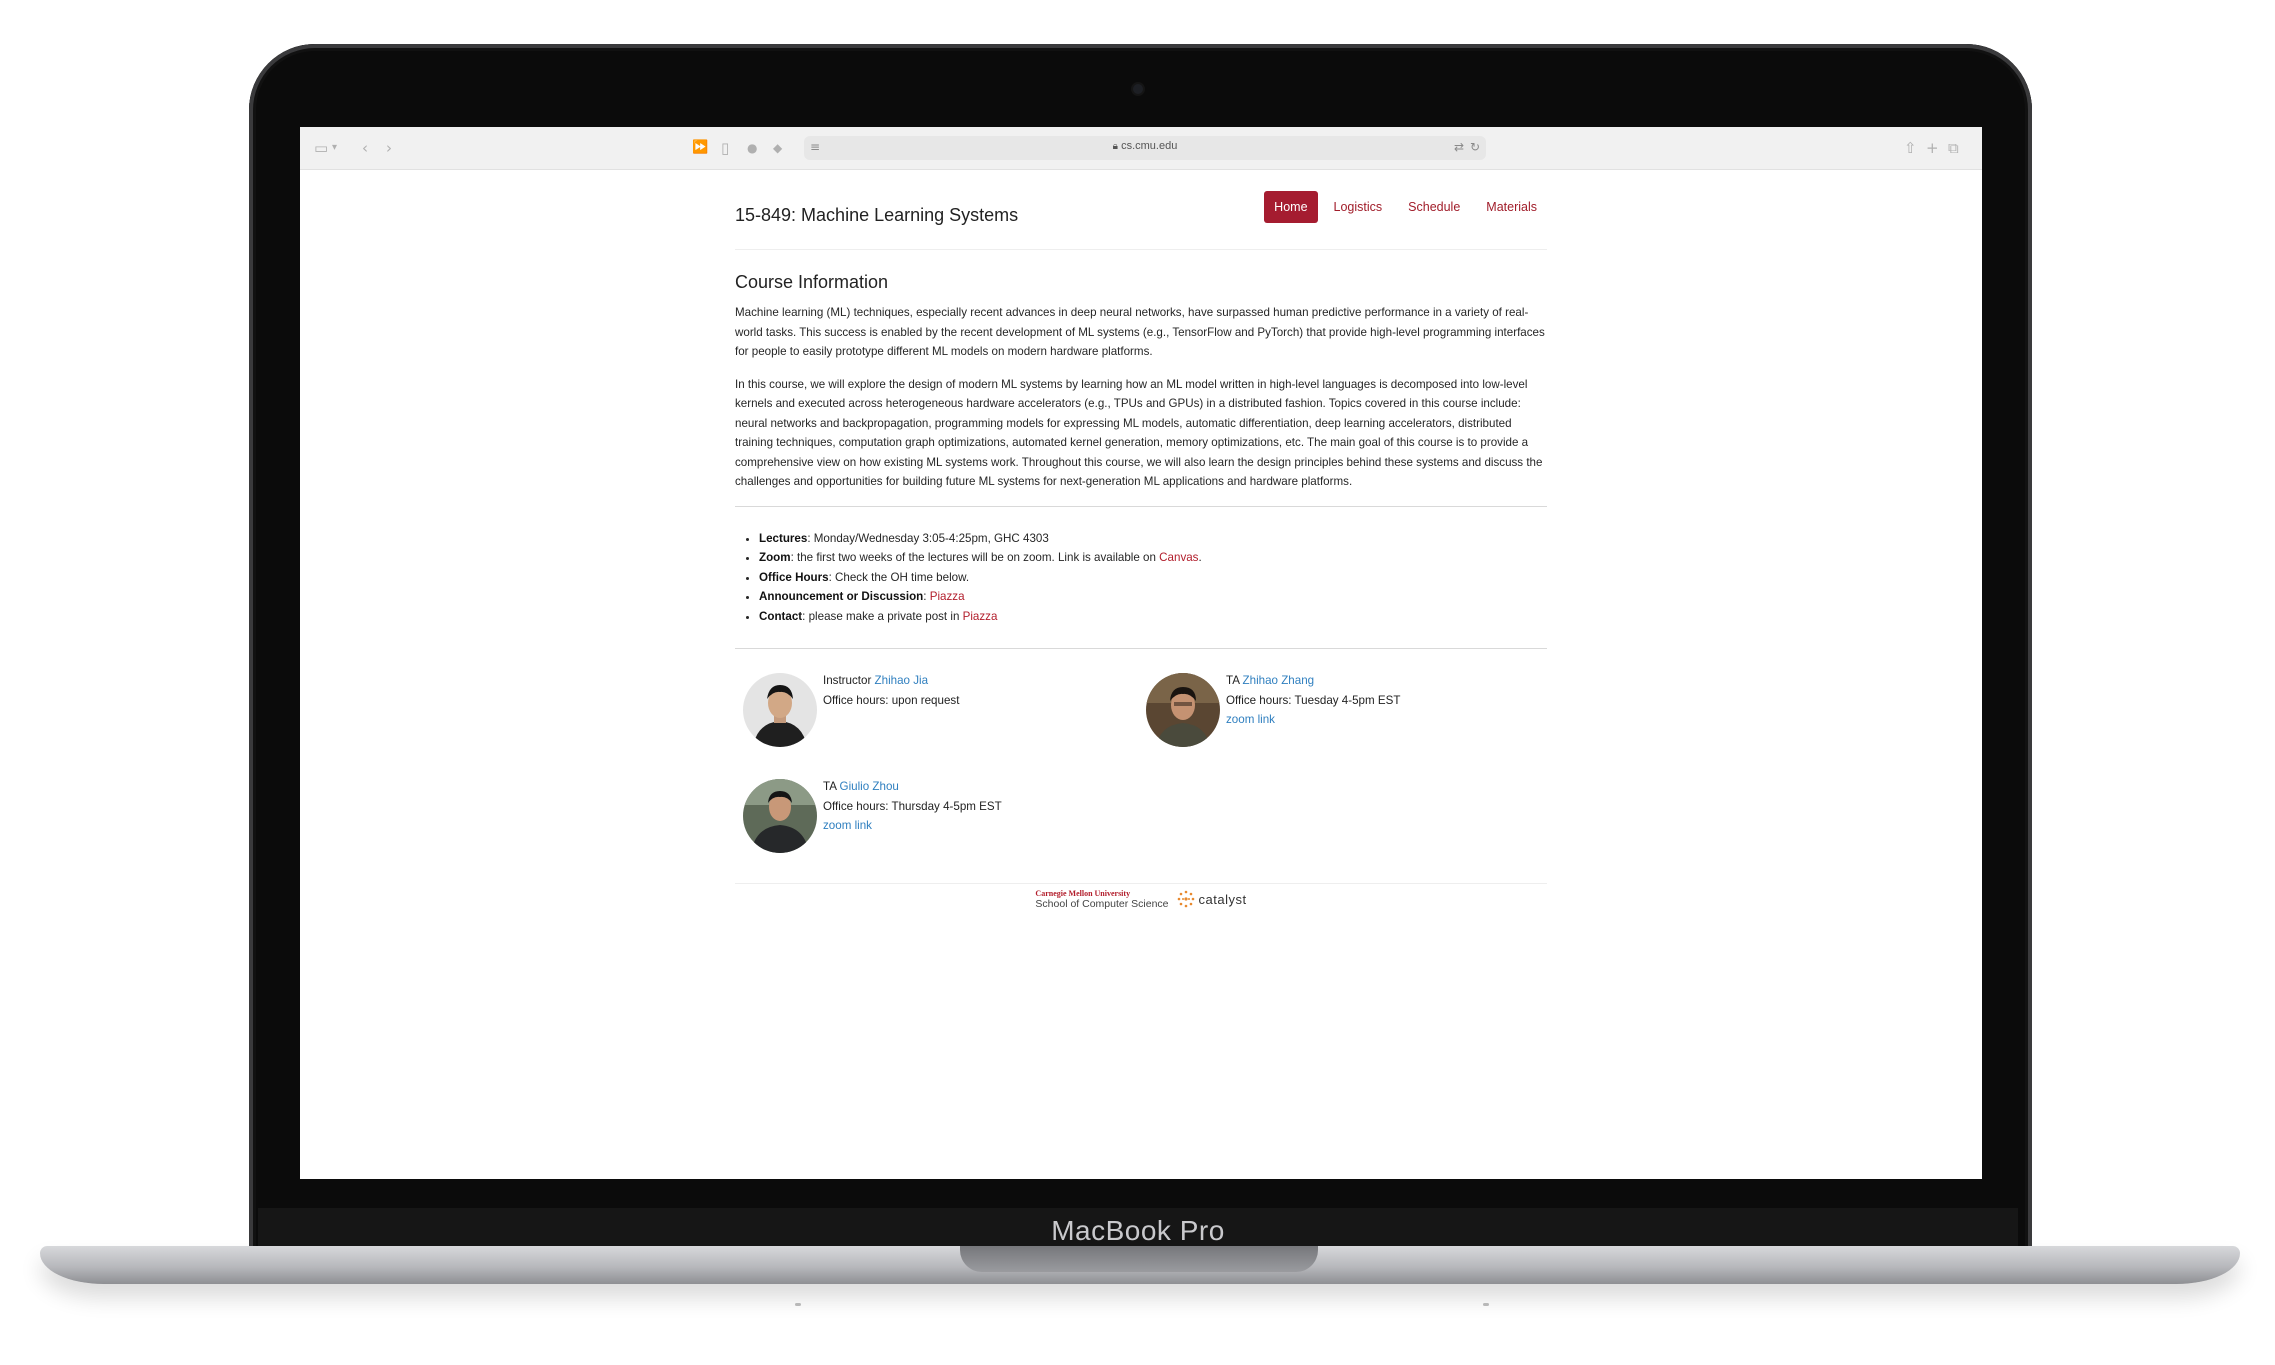 This screenshot has height=1365, width=2275. What do you see at coordinates (1511, 207) in the screenshot?
I see `nav-materials: Materials` at bounding box center [1511, 207].